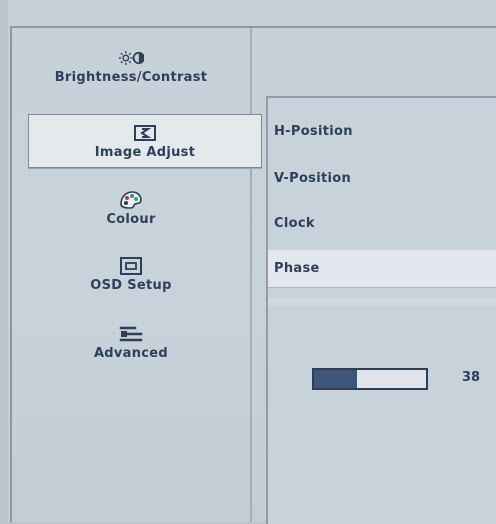 The image size is (496, 524). Describe the element at coordinates (297, 268) in the screenshot. I see `submenu-item-label: Phase` at that location.